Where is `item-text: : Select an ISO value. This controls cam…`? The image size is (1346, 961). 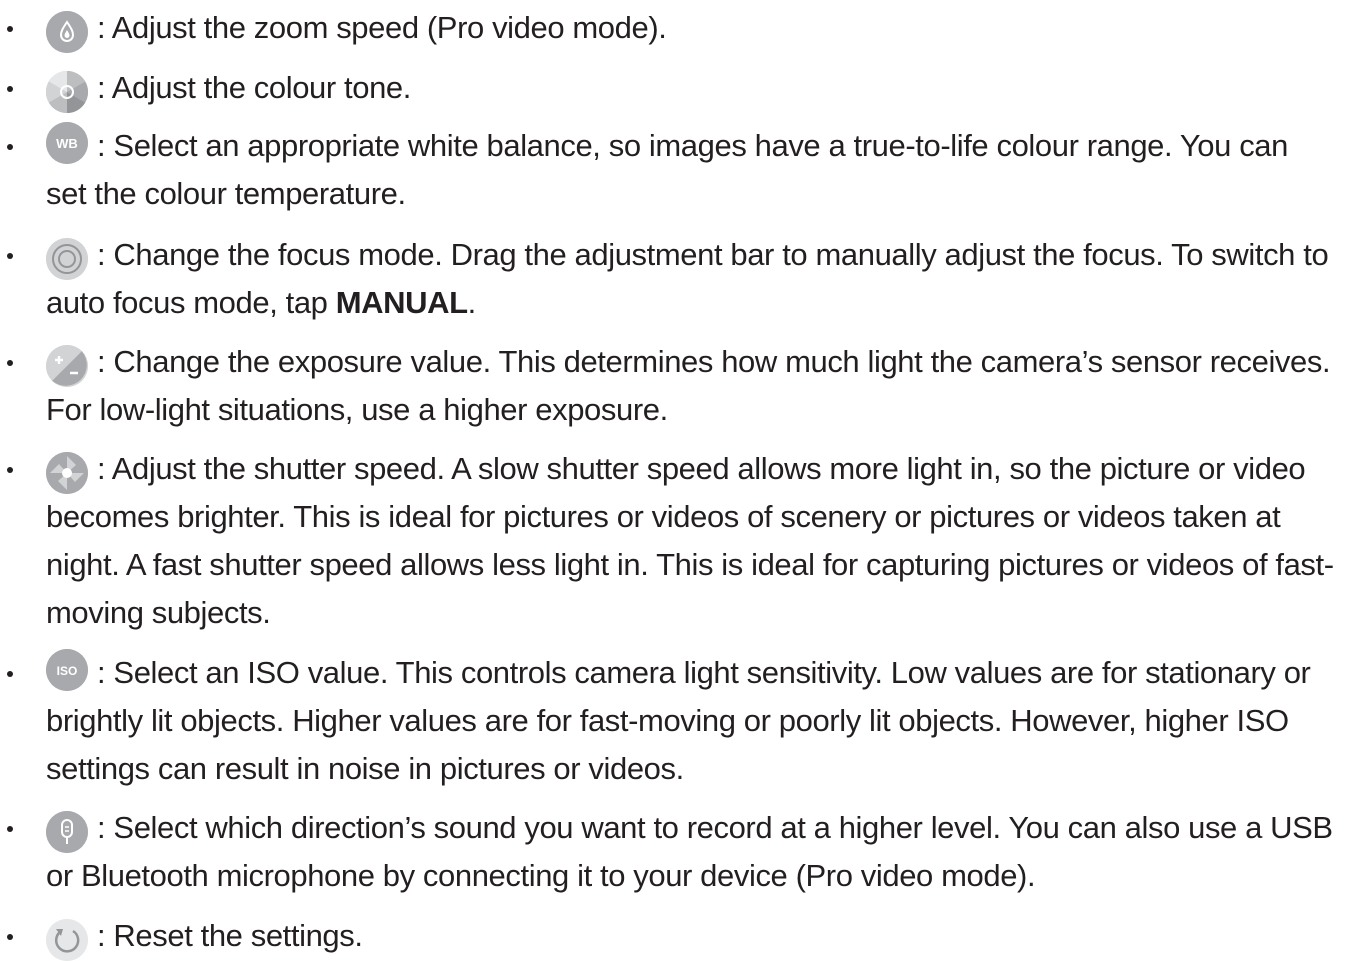 item-text: : Select an ISO value. This controls cam… is located at coordinates (678, 720).